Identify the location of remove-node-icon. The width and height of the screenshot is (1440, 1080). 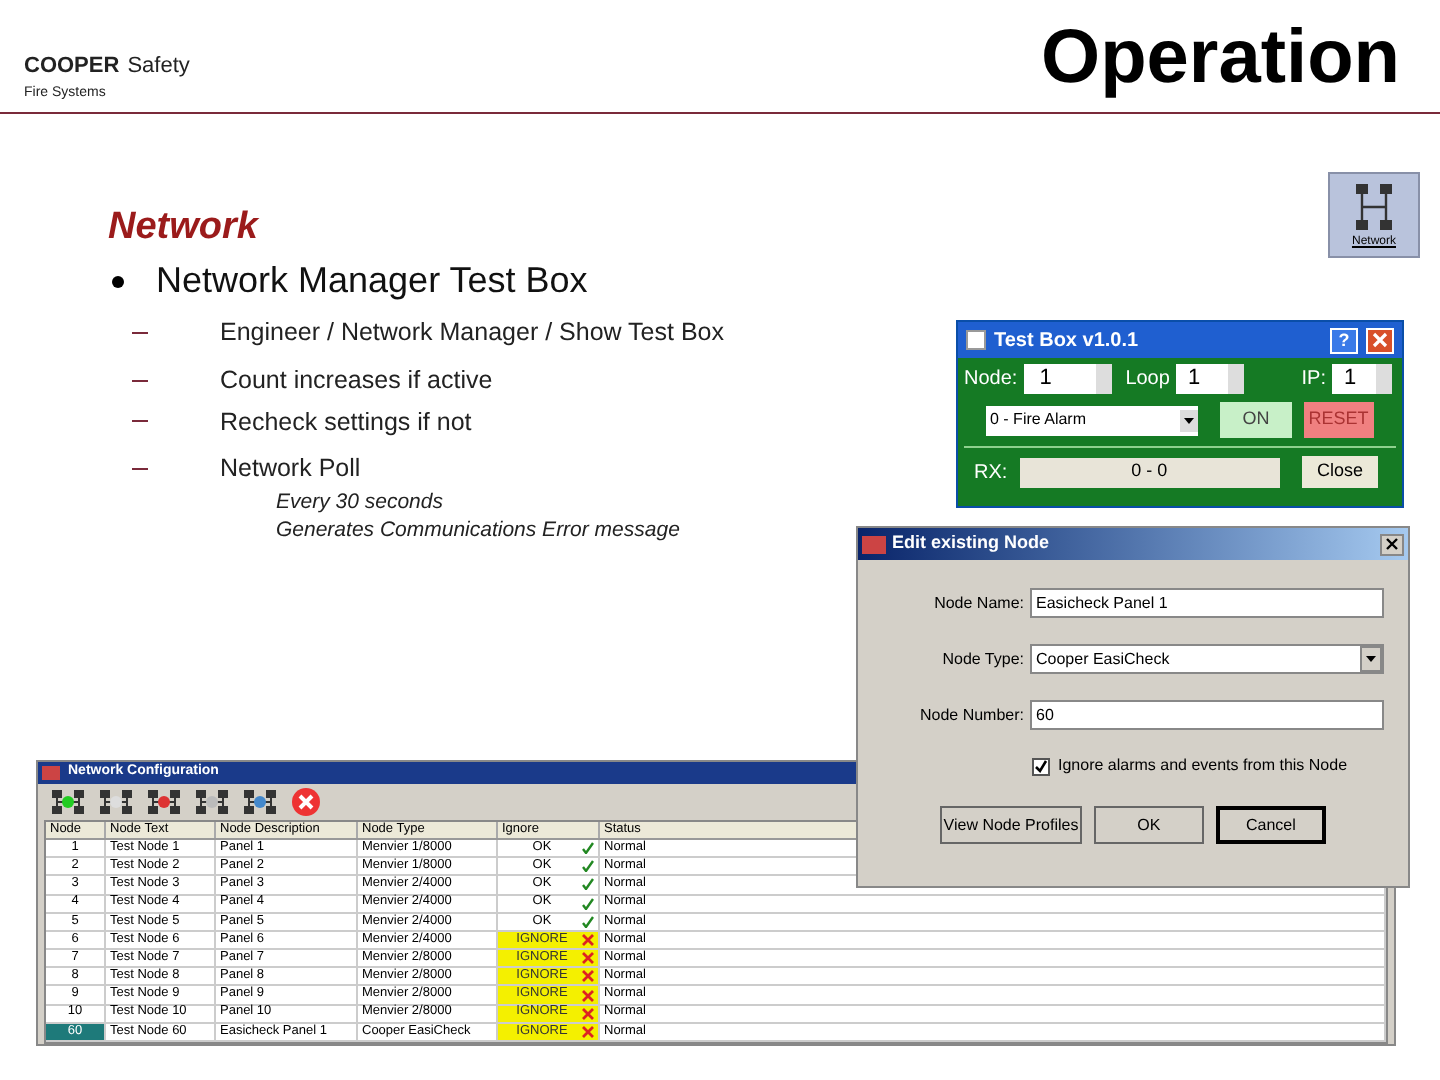
(164, 801).